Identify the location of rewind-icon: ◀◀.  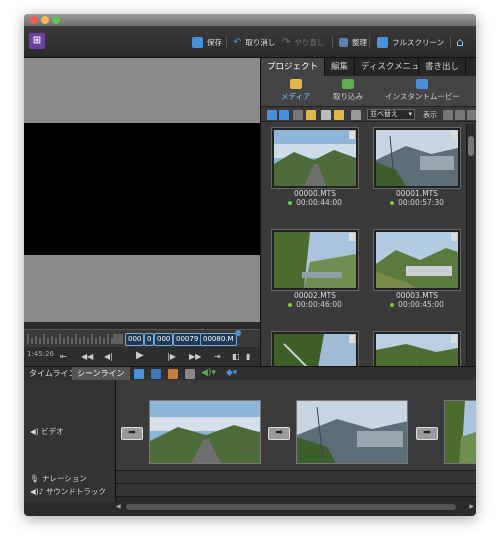
(87, 356).